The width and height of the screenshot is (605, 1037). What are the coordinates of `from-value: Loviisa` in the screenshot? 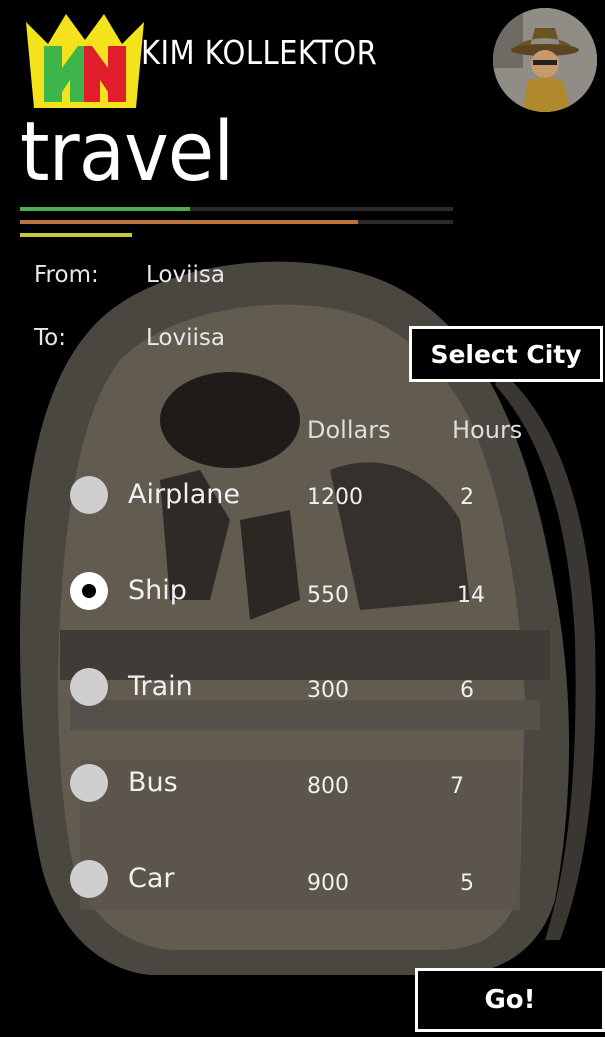 It's located at (185, 275).